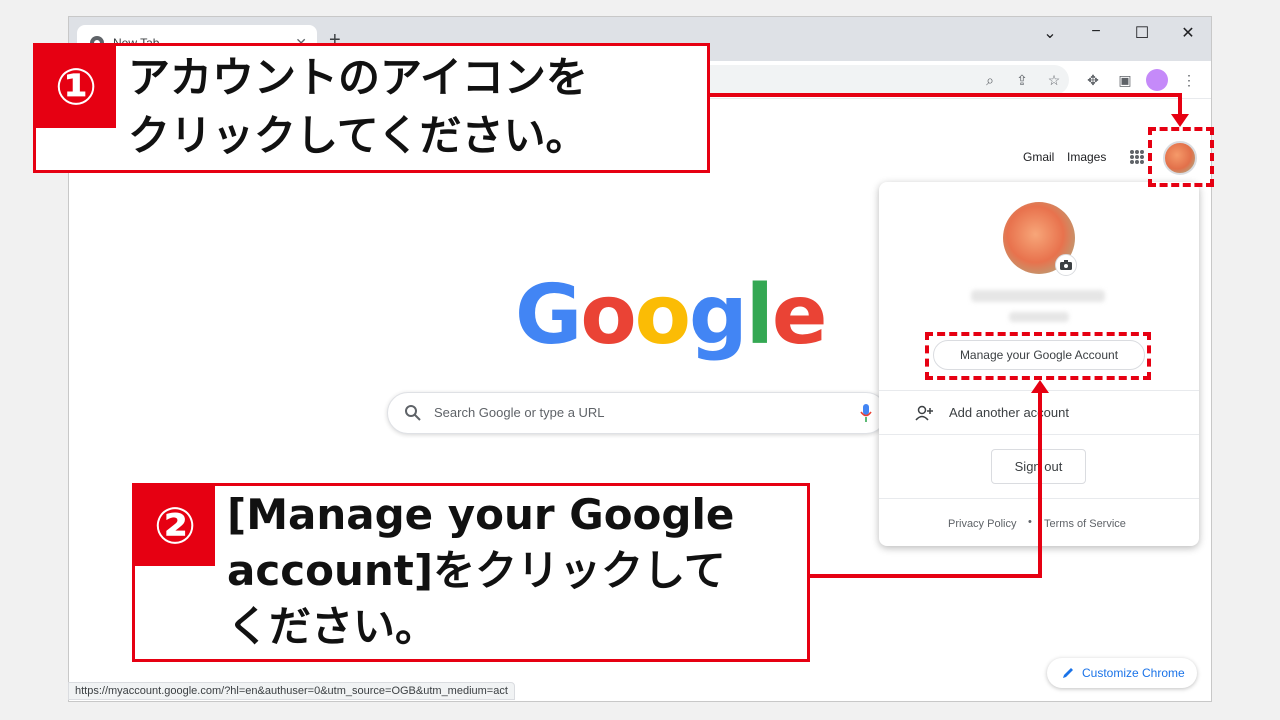 The height and width of the screenshot is (720, 1280). Describe the element at coordinates (1038, 356) in the screenshot. I see `highlight-manage-button` at that location.